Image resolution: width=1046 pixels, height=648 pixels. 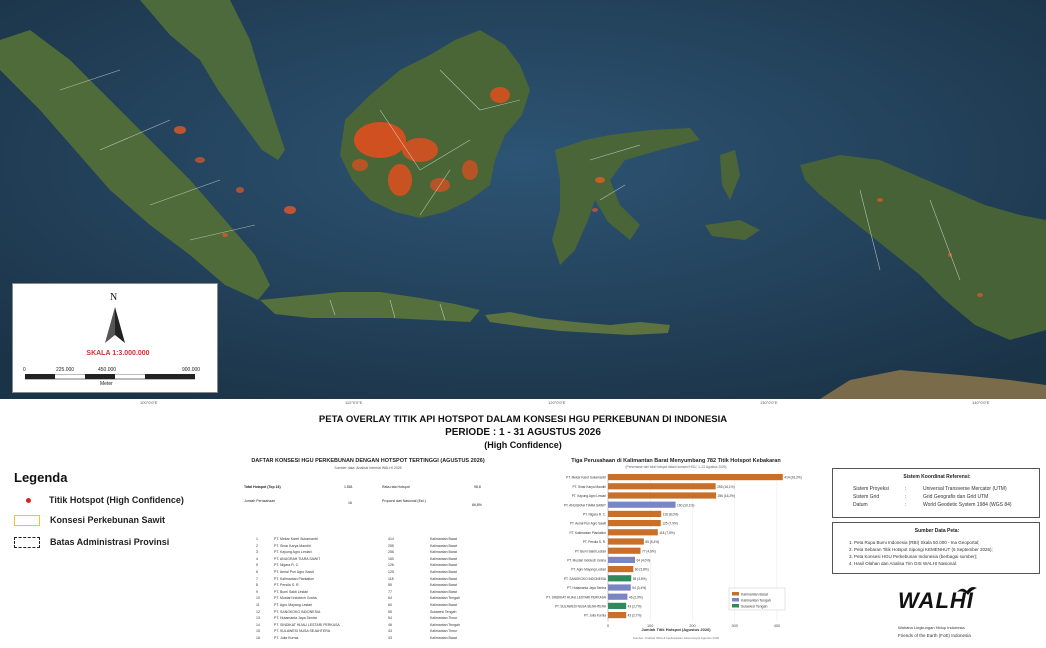 What do you see at coordinates (257, 572) in the screenshot?
I see `cell-no: 6` at bounding box center [257, 572].